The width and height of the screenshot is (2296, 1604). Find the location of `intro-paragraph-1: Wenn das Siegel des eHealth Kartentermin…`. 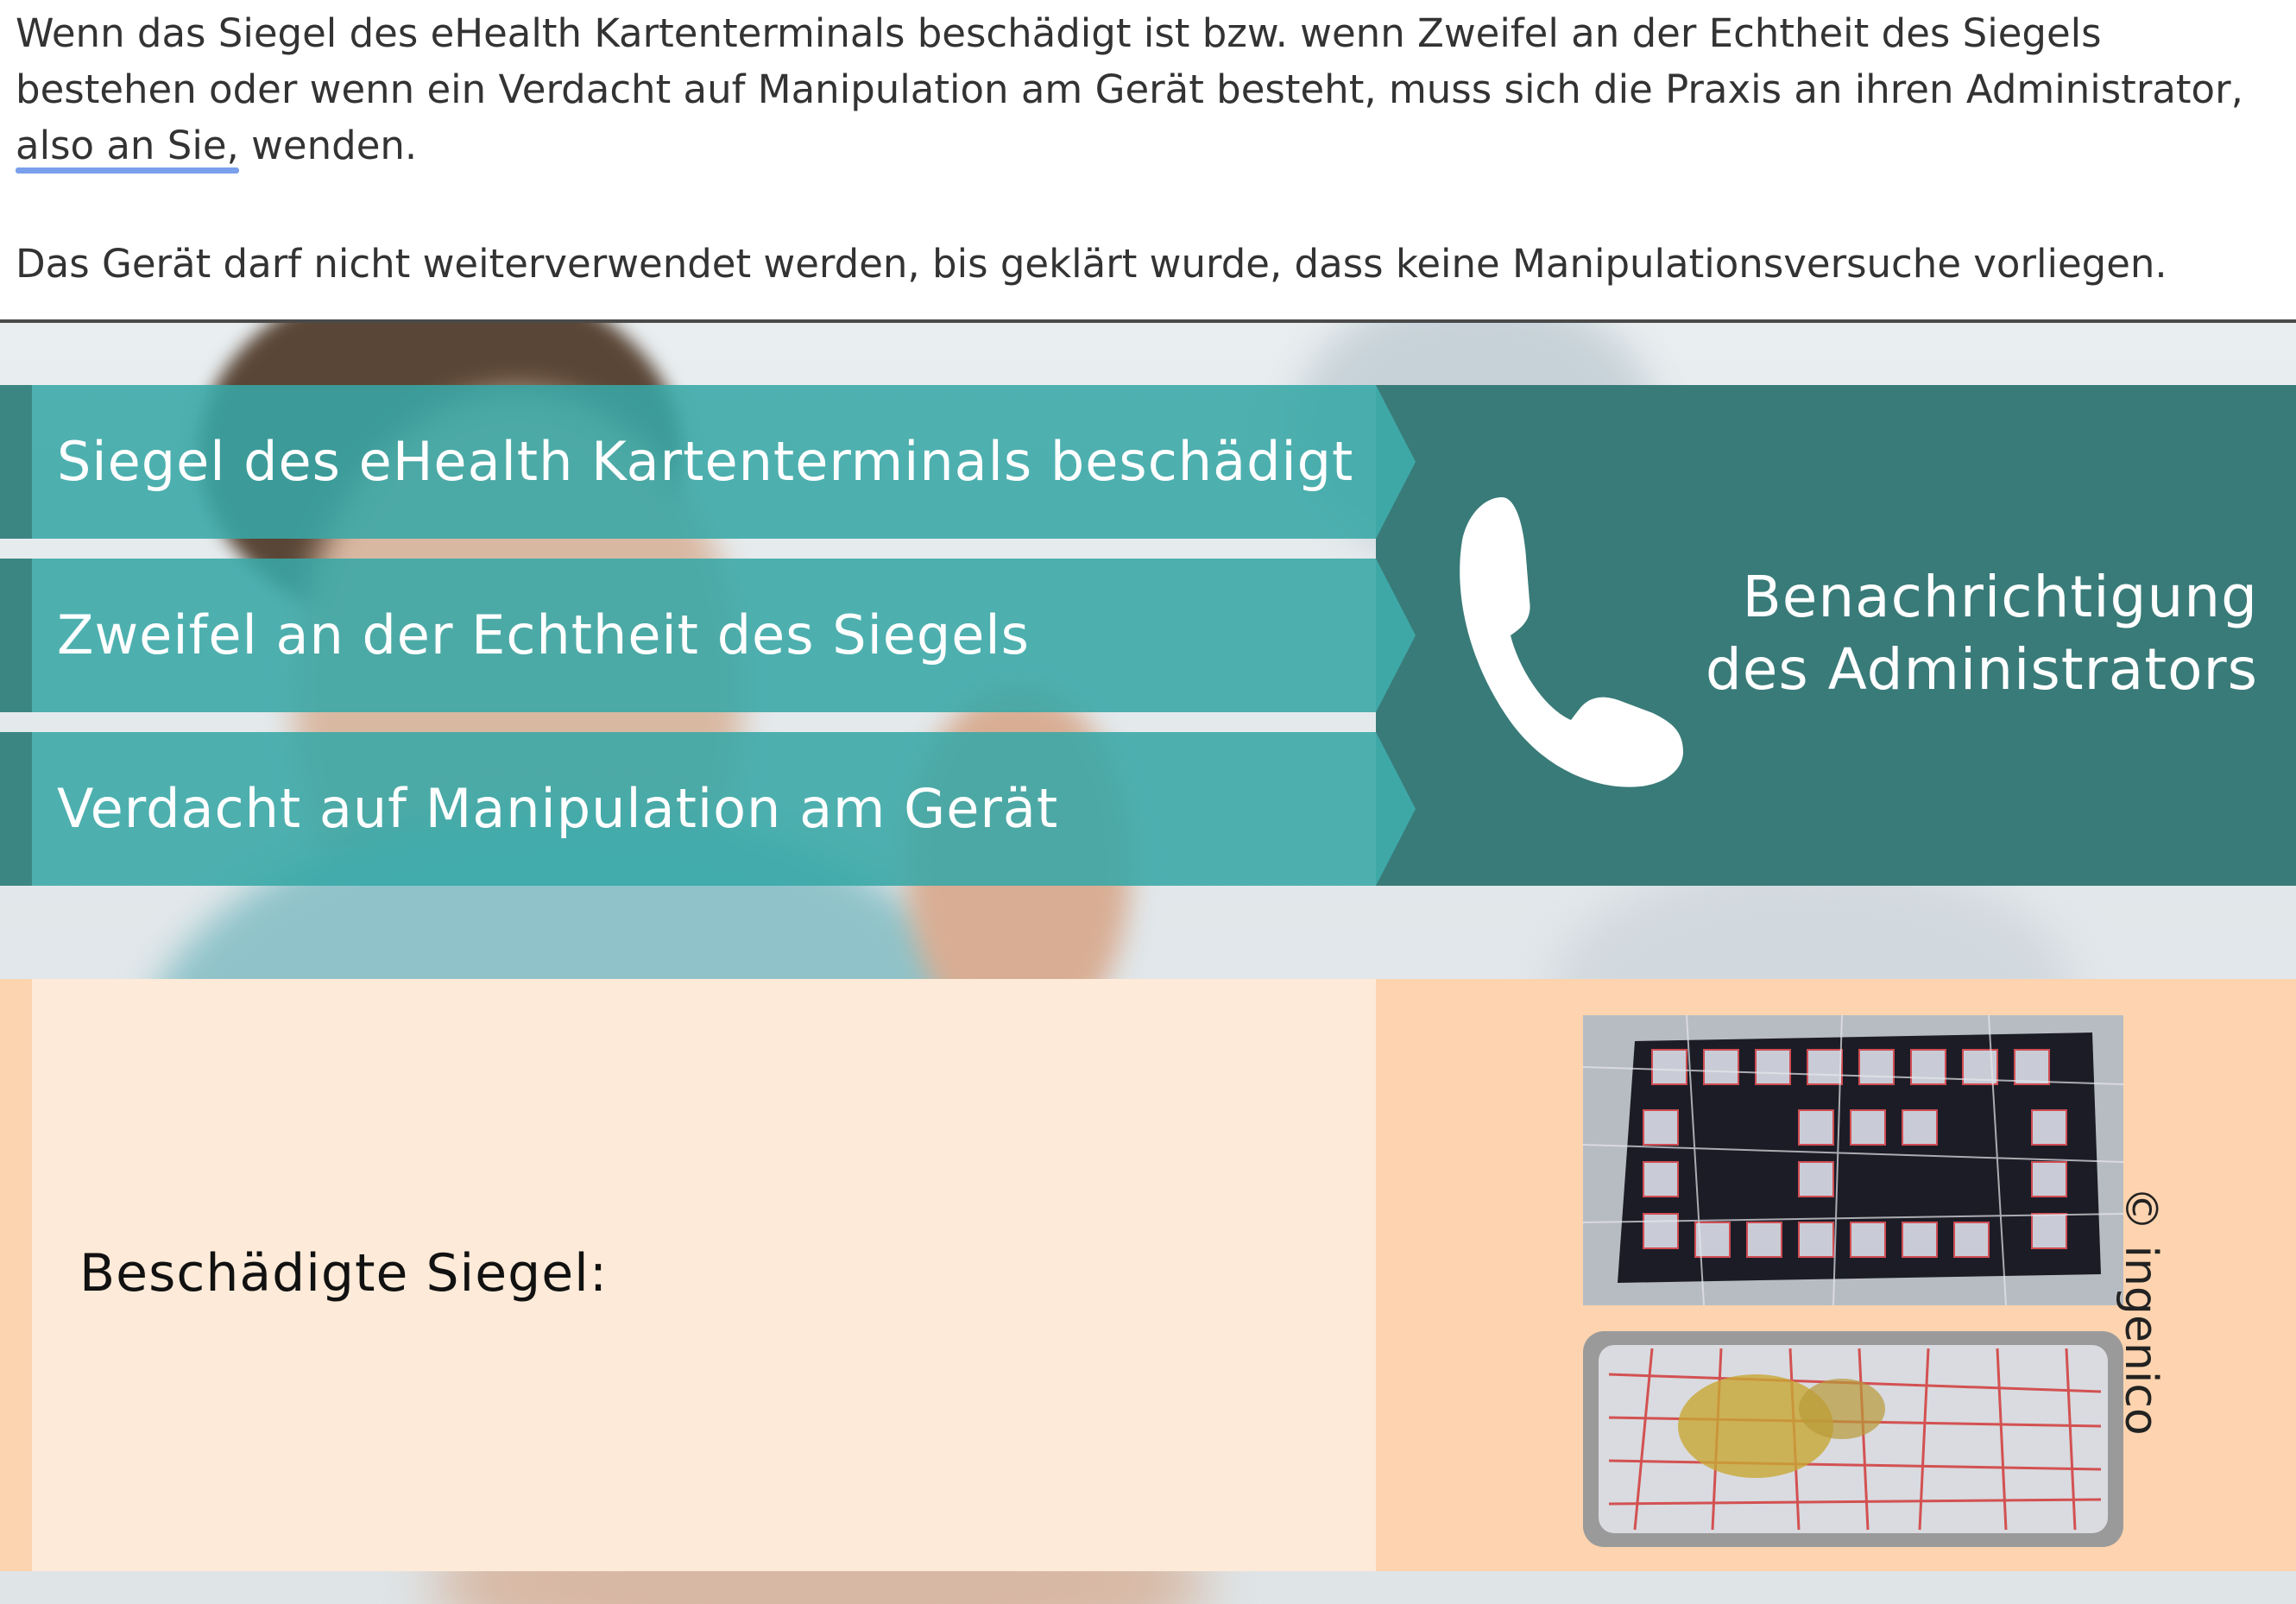

intro-paragraph-1: Wenn das Siegel des eHealth Kartentermin… is located at coordinates (1146, 89).